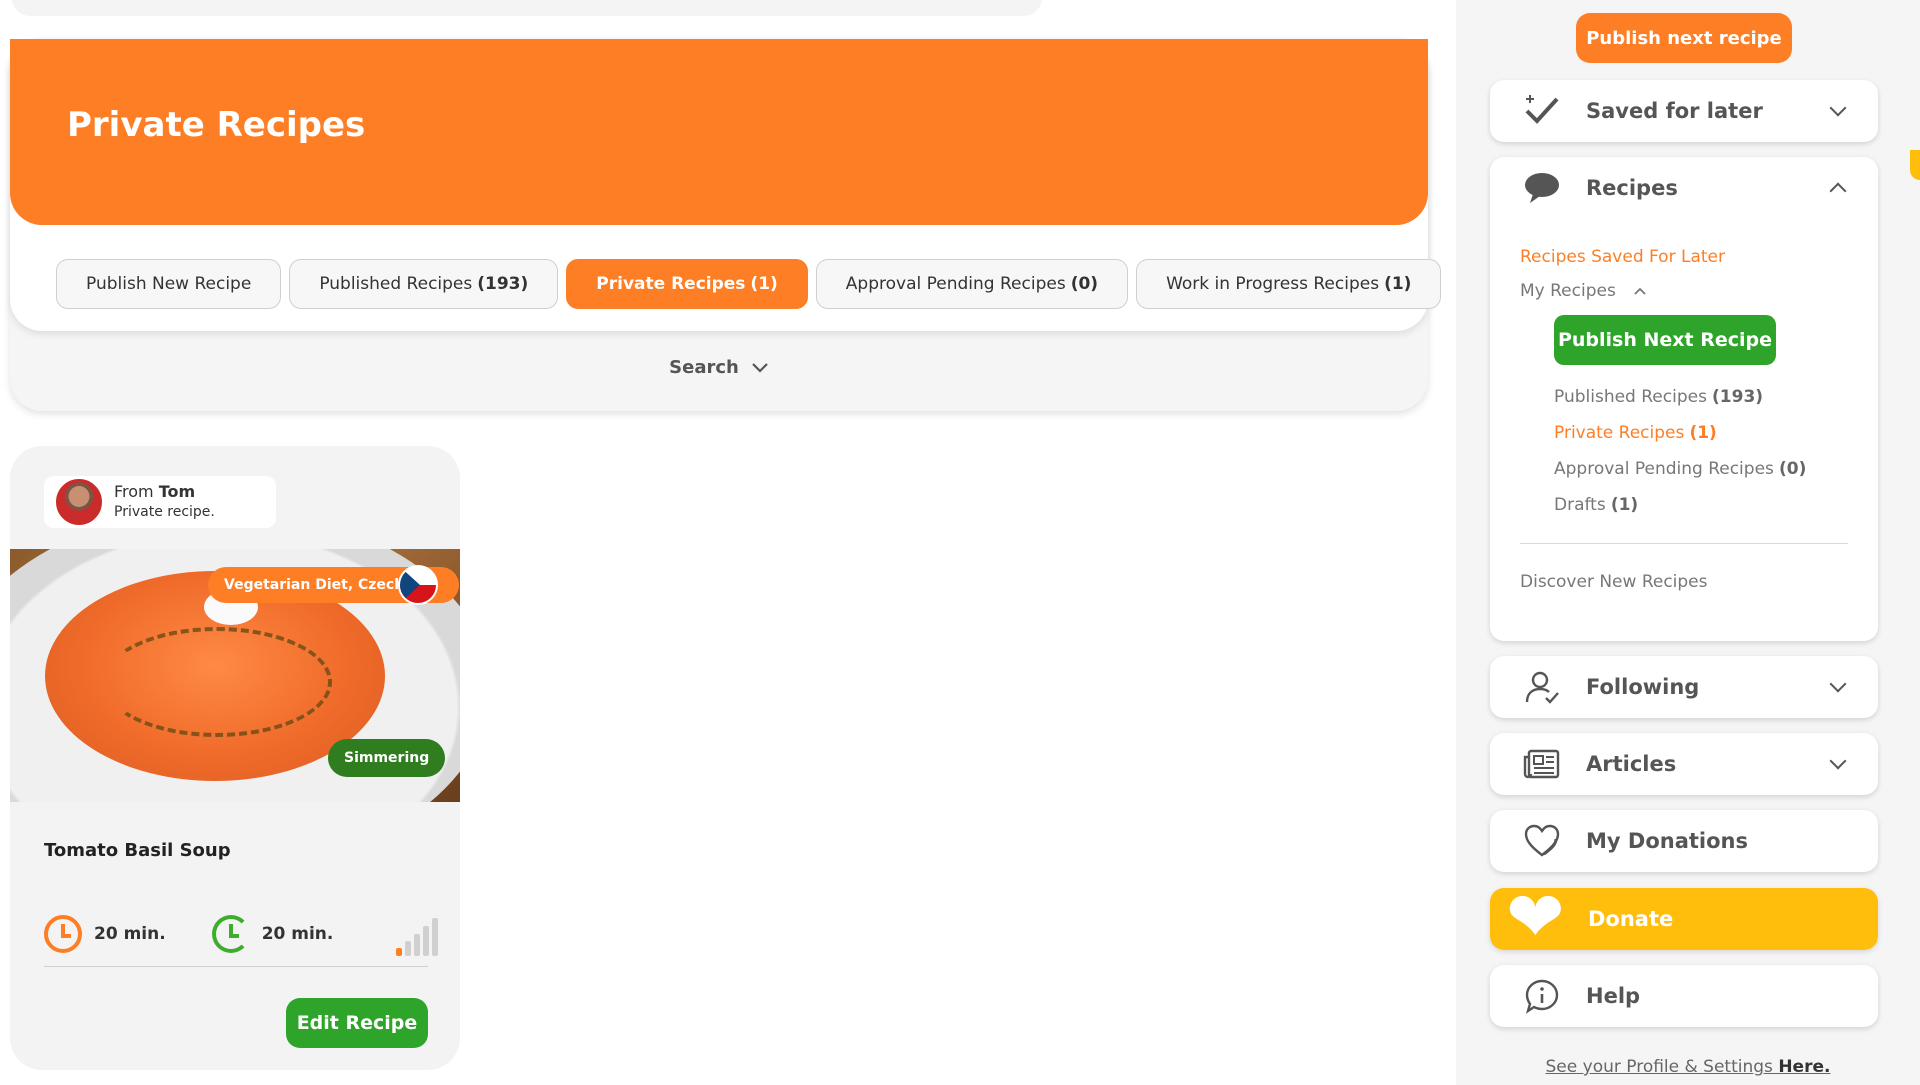  I want to click on heart-icon, so click(1542, 841).